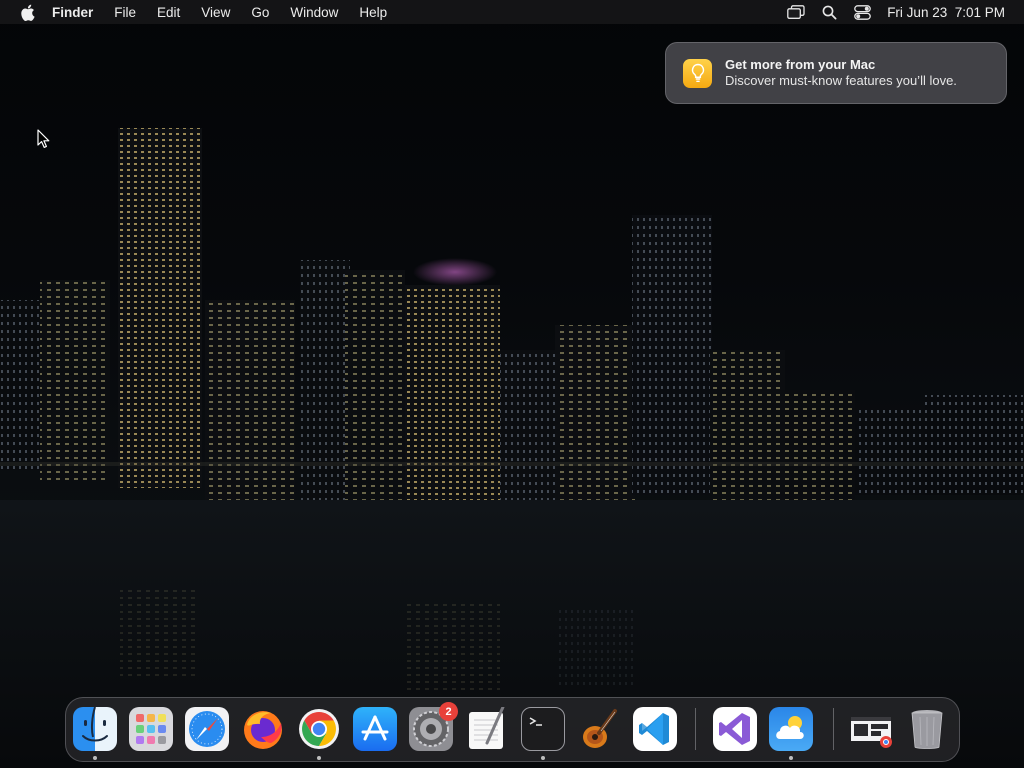  I want to click on running-indicator-finder, so click(95, 758).